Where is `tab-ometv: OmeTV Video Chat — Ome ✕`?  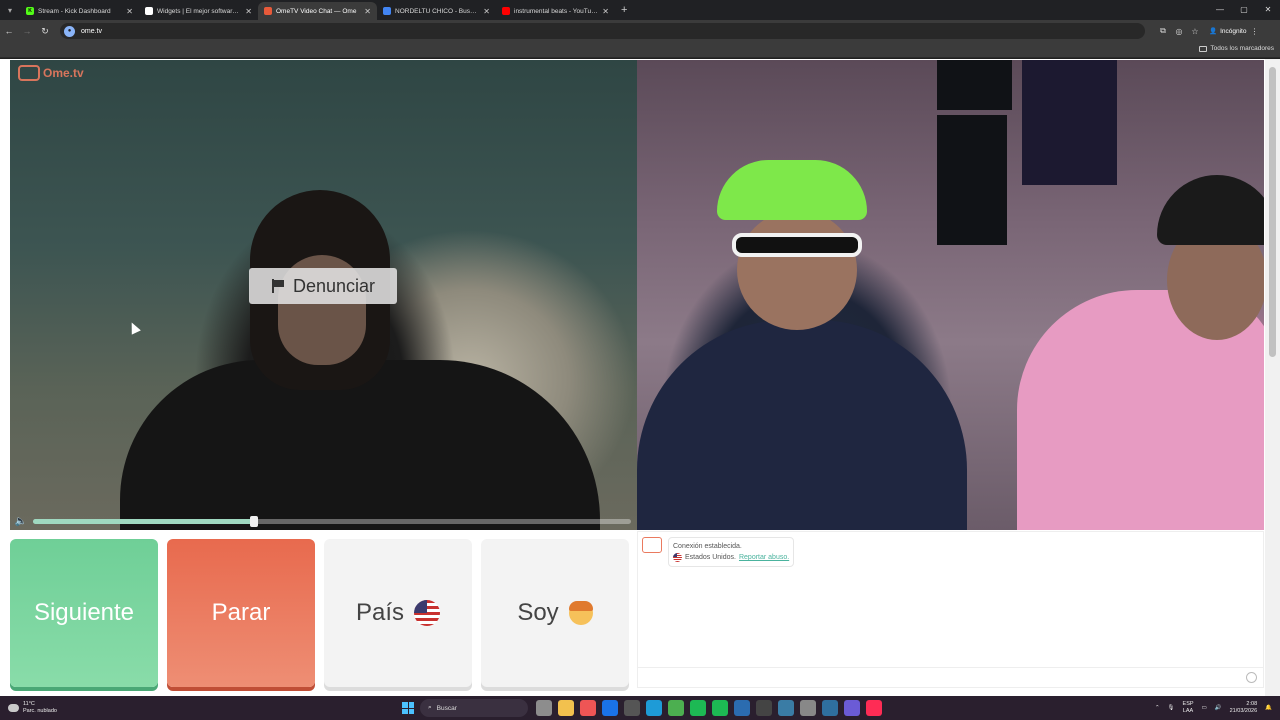 tab-ometv: OmeTV Video Chat — Ome ✕ is located at coordinates (317, 11).